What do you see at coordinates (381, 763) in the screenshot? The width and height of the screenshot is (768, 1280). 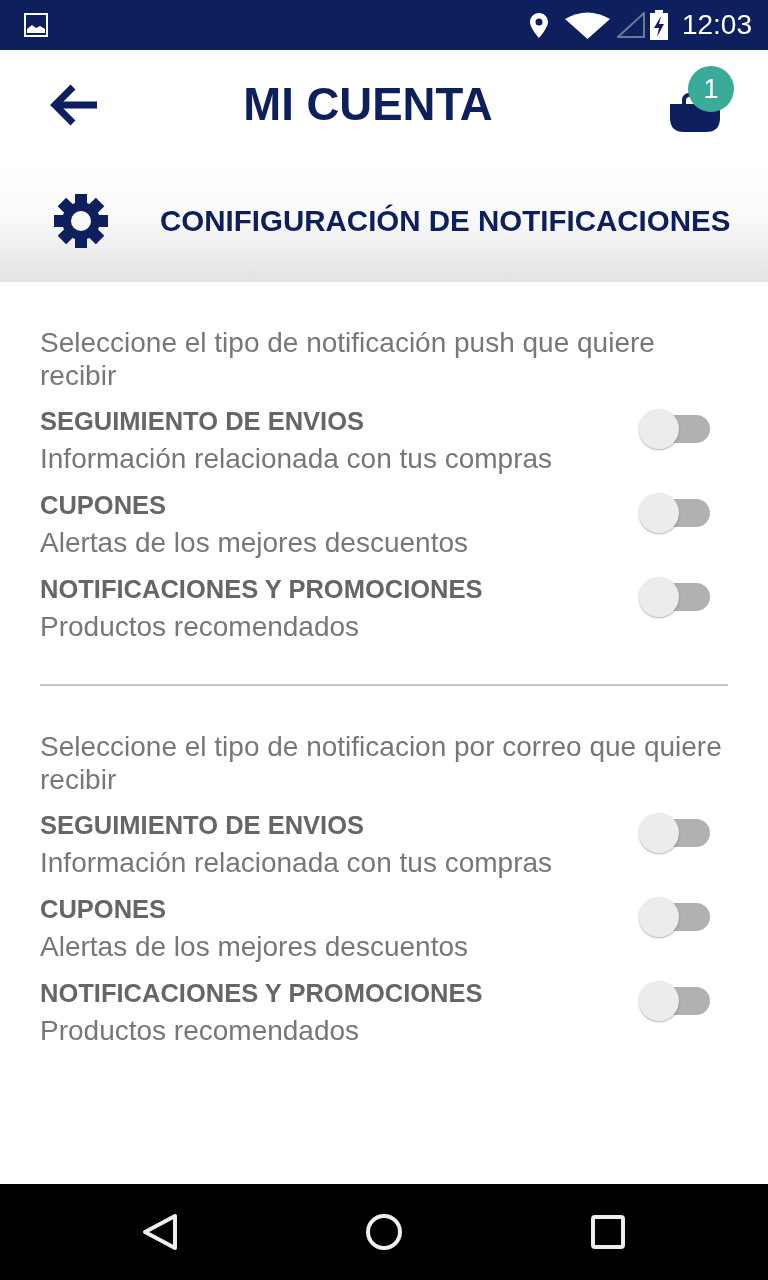 I see `instruction-text: Seleccione el tipo de notificacion por correo que quiere recibir` at bounding box center [381, 763].